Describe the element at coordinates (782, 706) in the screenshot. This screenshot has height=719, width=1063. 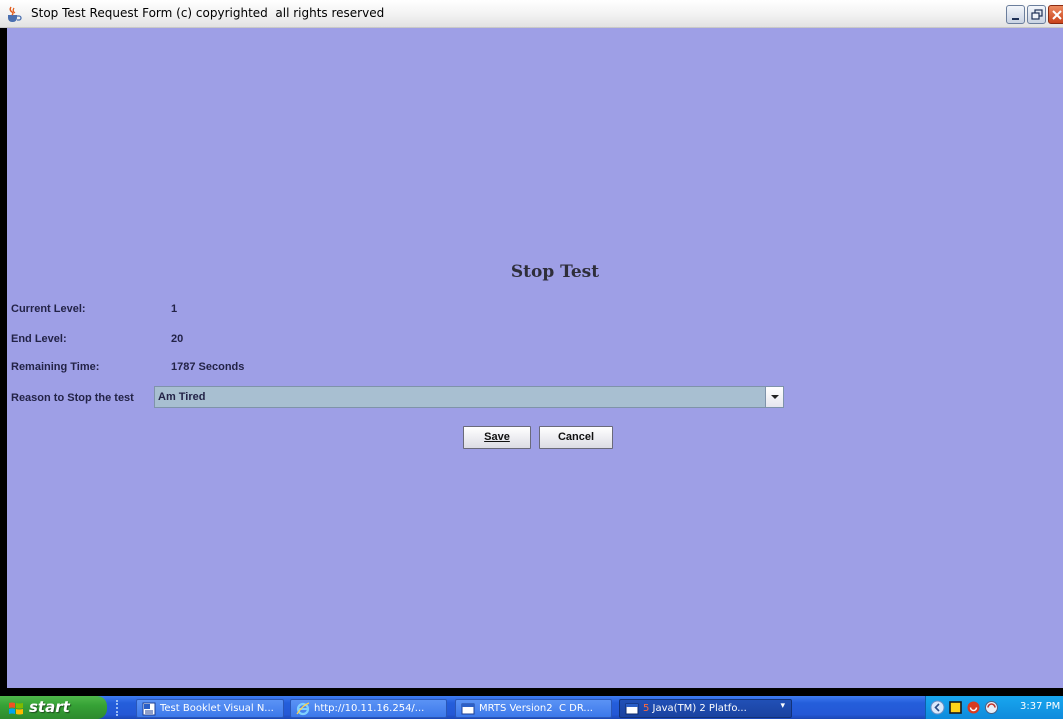
I see `chevron-down-icon: ▾` at that location.